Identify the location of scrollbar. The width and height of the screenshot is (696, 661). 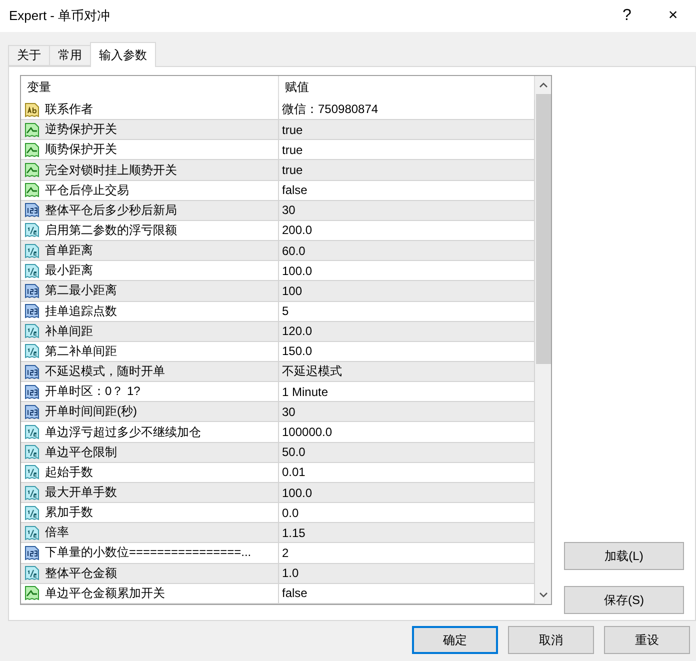
(543, 340).